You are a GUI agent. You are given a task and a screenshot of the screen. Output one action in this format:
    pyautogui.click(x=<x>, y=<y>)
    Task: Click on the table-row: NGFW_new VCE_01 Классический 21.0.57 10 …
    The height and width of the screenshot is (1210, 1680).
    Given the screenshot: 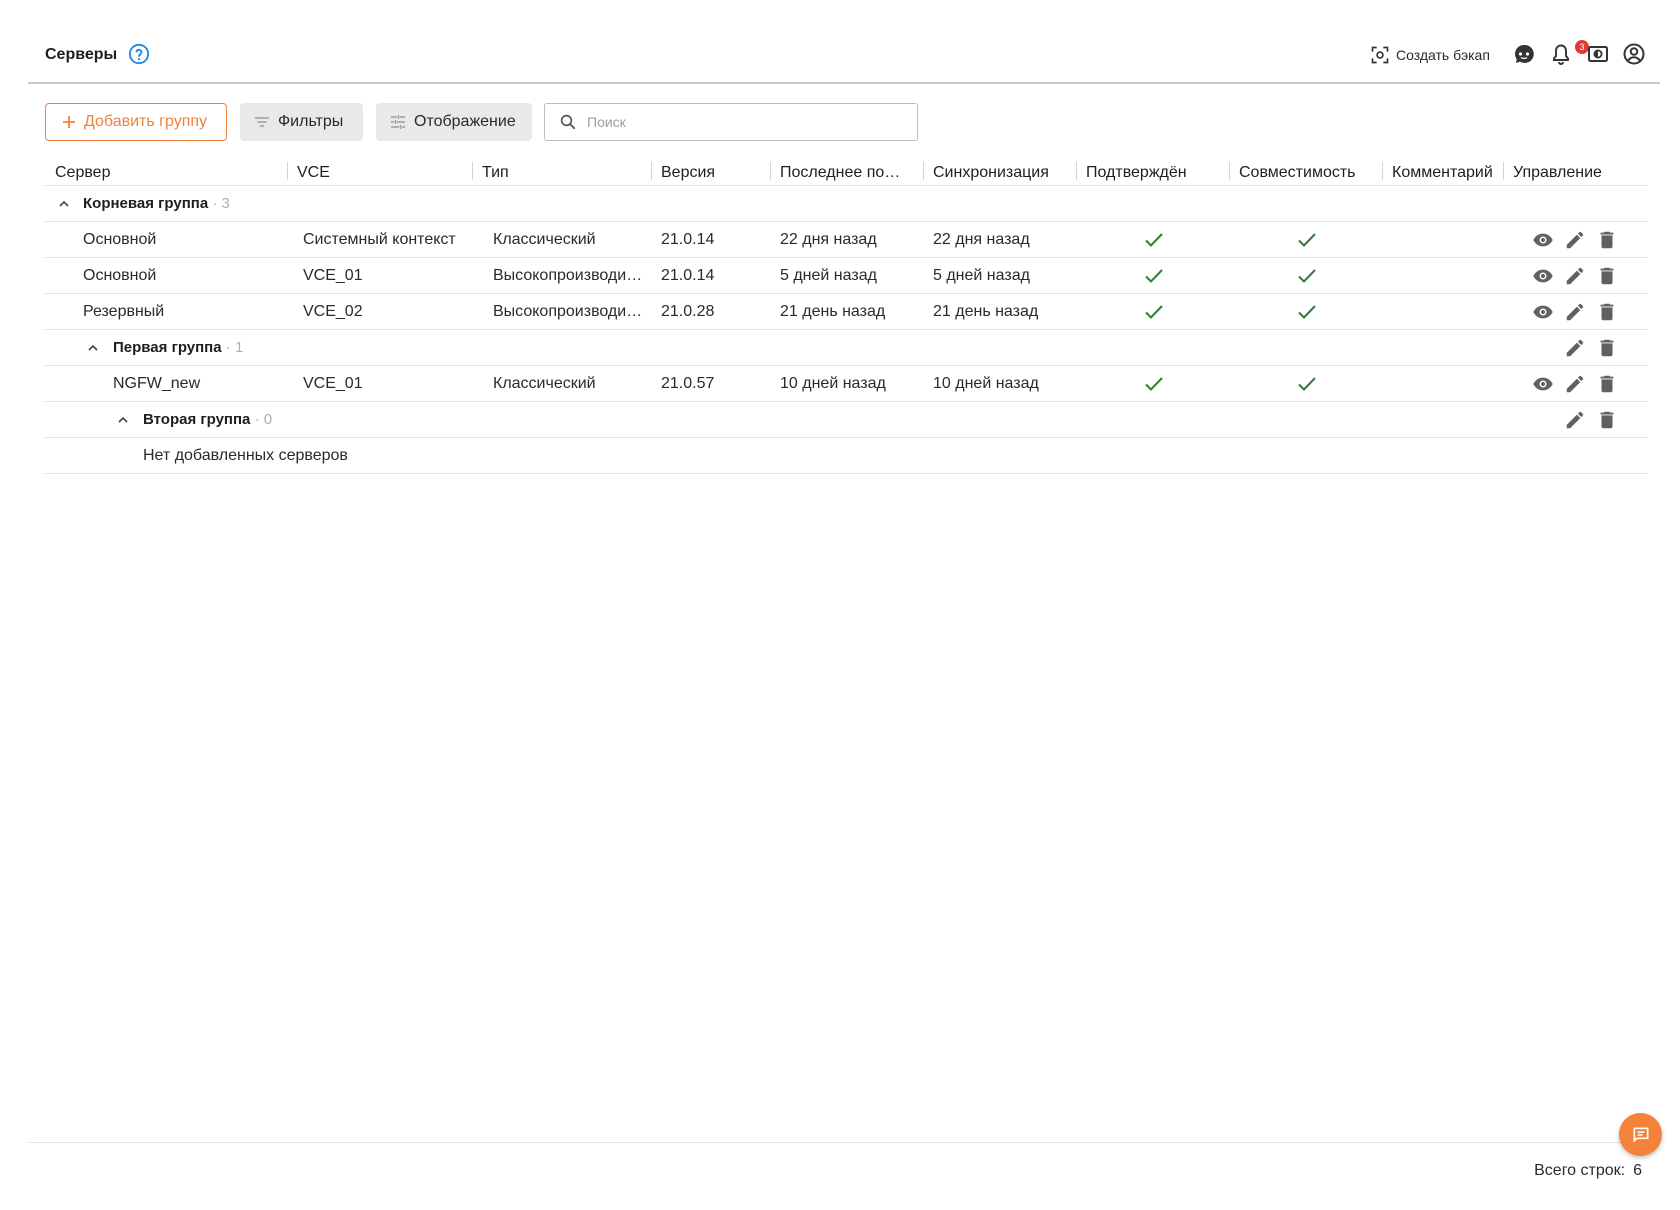 What is the action you would take?
    pyautogui.click(x=846, y=384)
    